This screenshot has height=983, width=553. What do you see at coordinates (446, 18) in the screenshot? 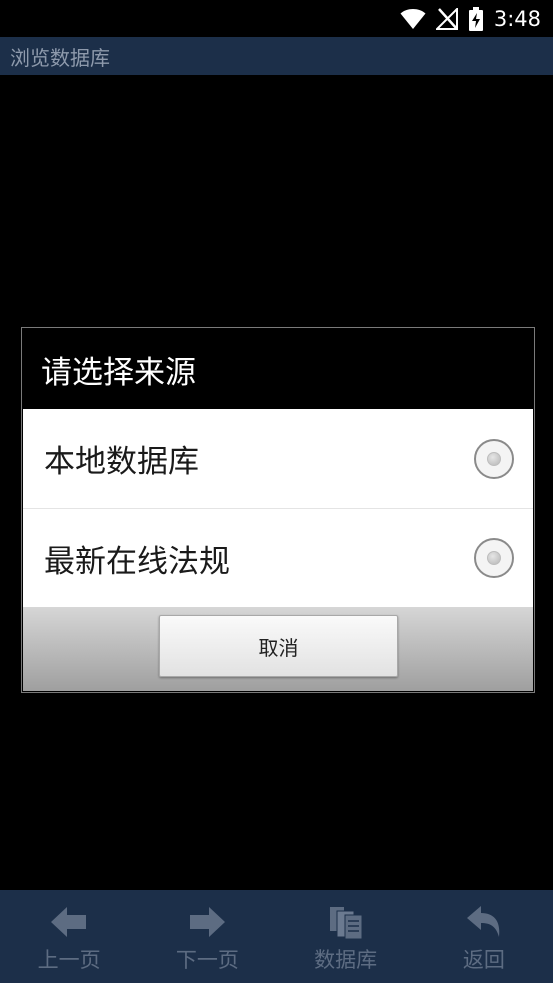
I see `no-signal-icon` at bounding box center [446, 18].